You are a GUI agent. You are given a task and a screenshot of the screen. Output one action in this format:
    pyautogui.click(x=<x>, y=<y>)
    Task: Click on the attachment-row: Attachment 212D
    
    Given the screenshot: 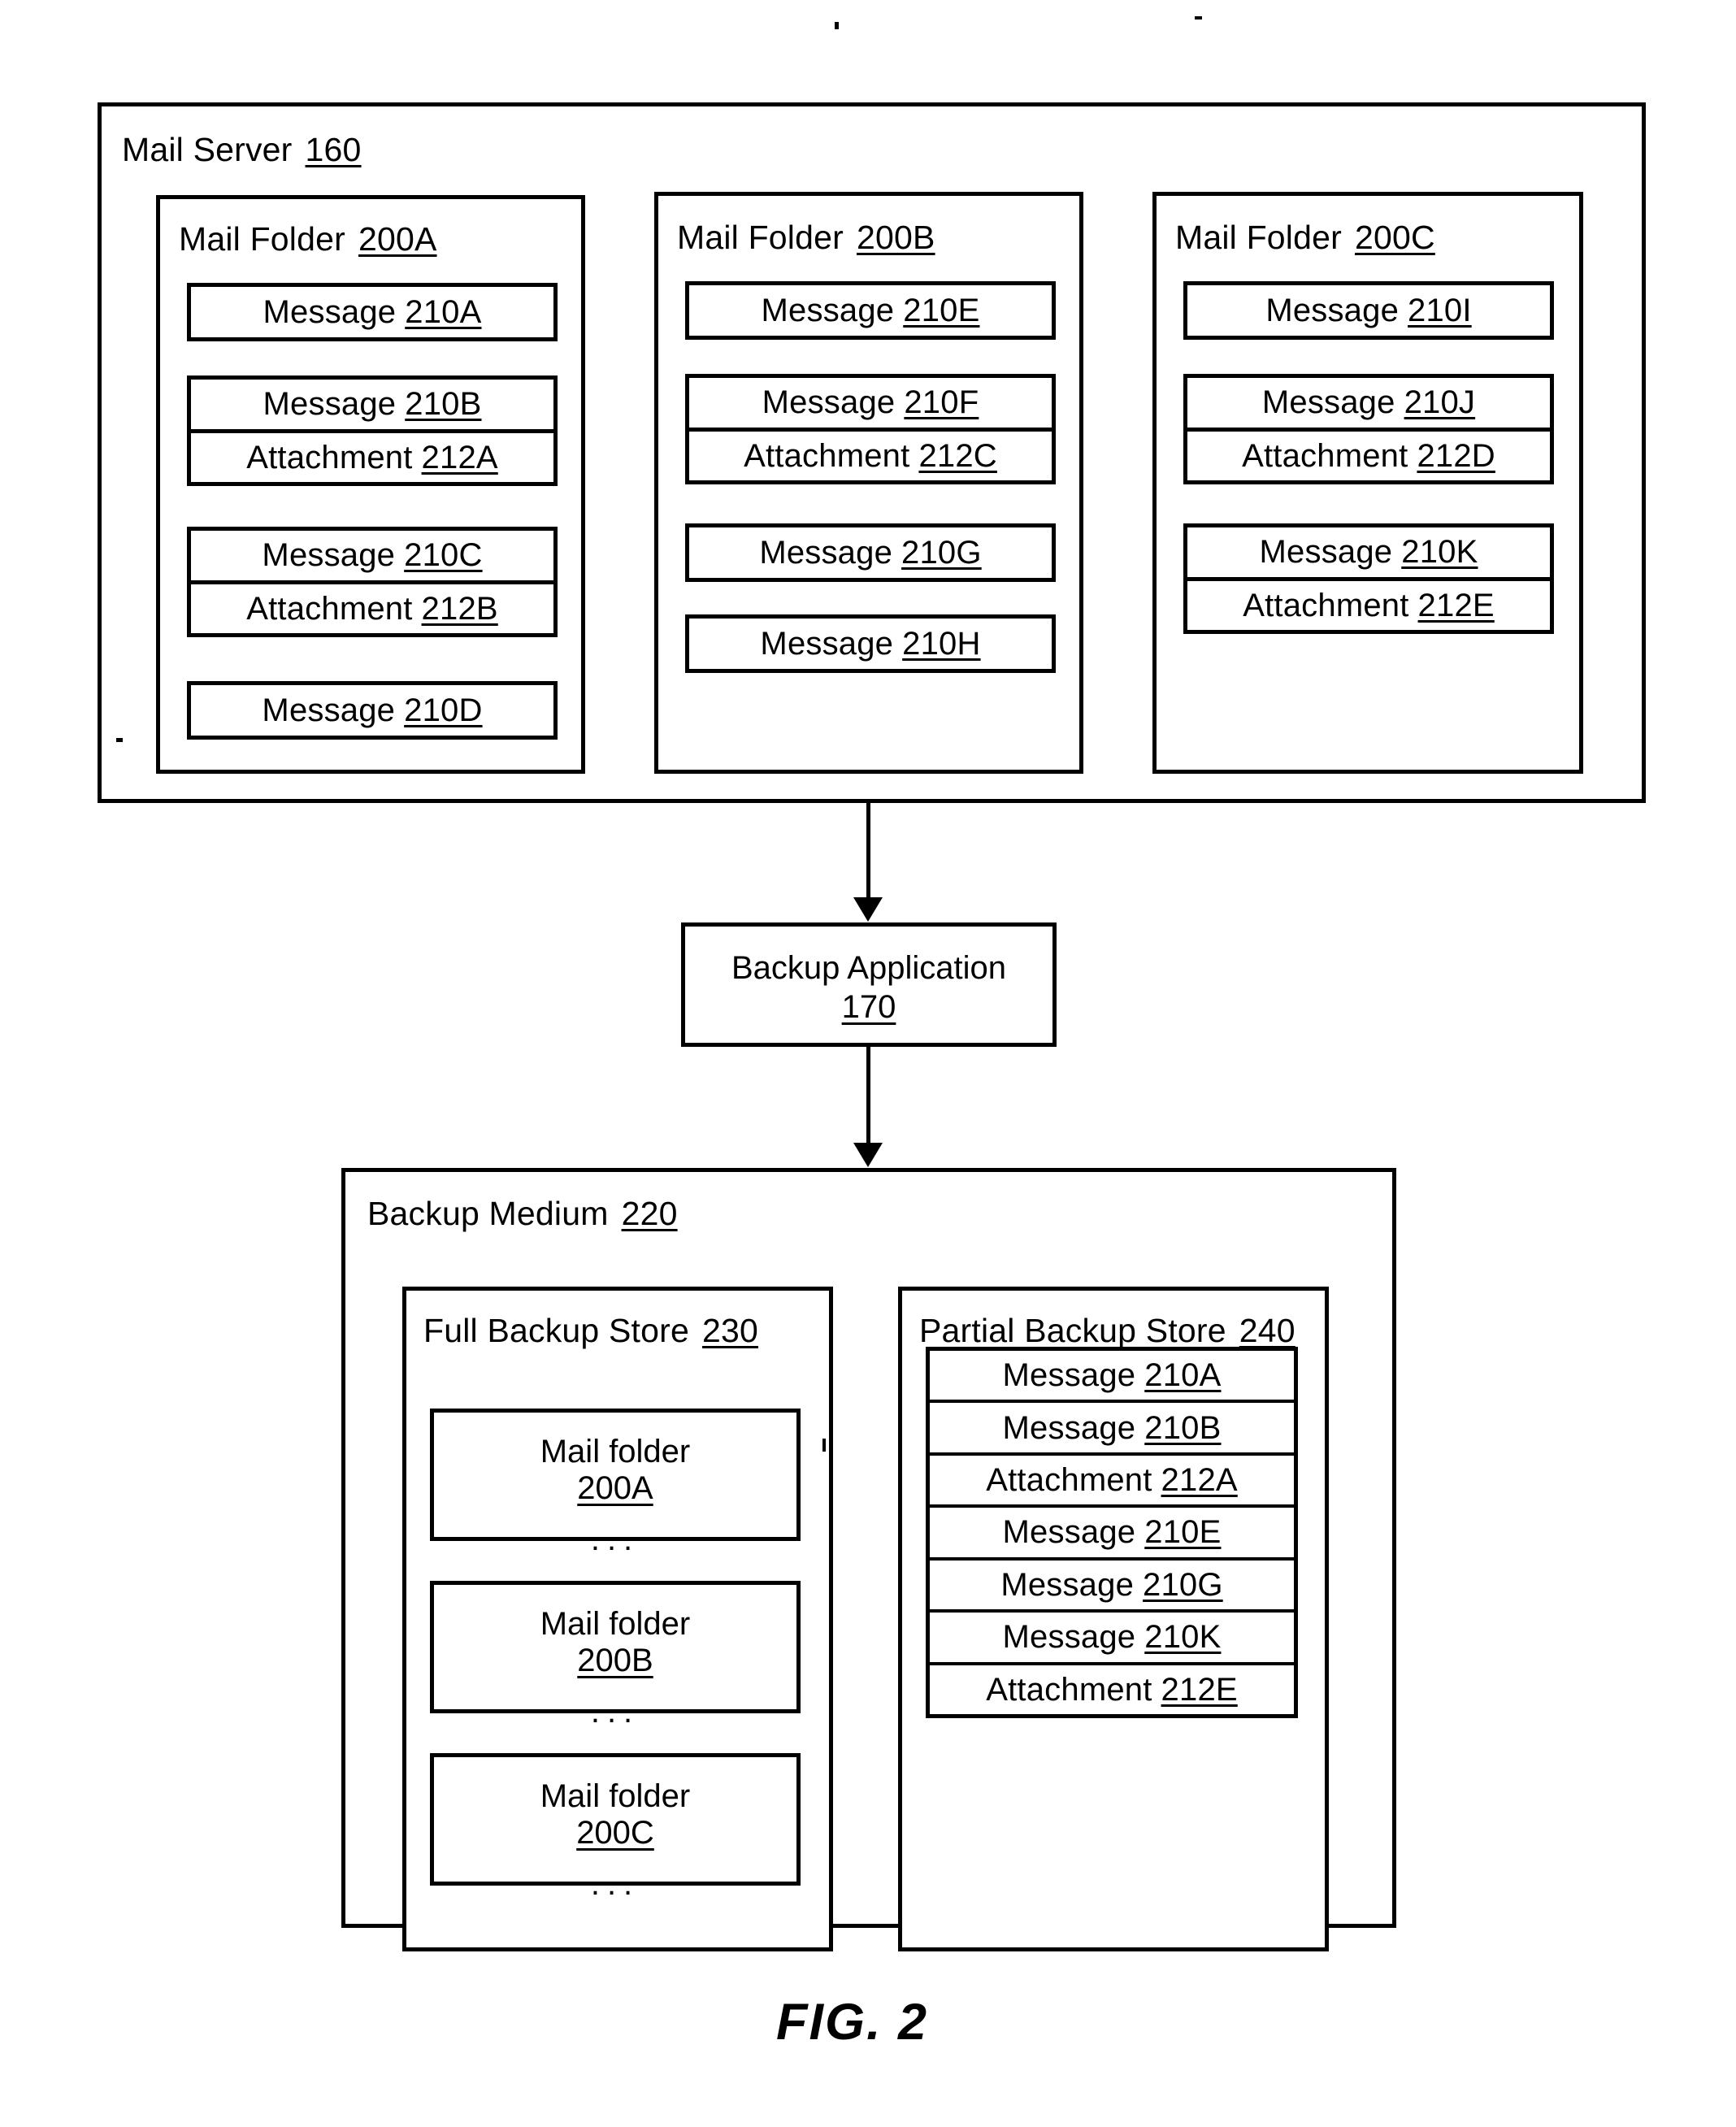 What is the action you would take?
    pyautogui.click(x=1368, y=454)
    